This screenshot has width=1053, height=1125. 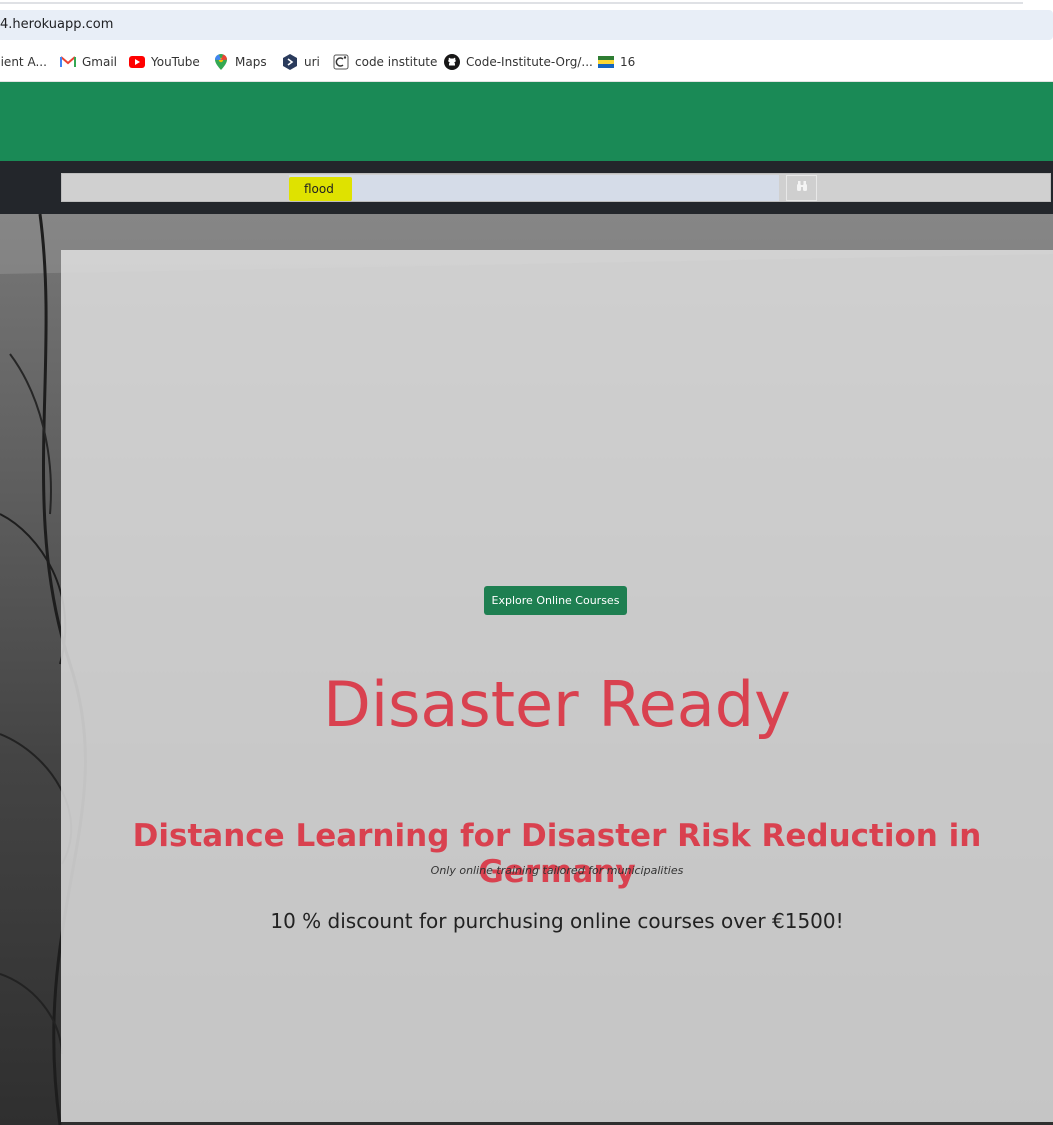 I want to click on bookmark-item-youtube: YouTube, so click(x=164, y=62).